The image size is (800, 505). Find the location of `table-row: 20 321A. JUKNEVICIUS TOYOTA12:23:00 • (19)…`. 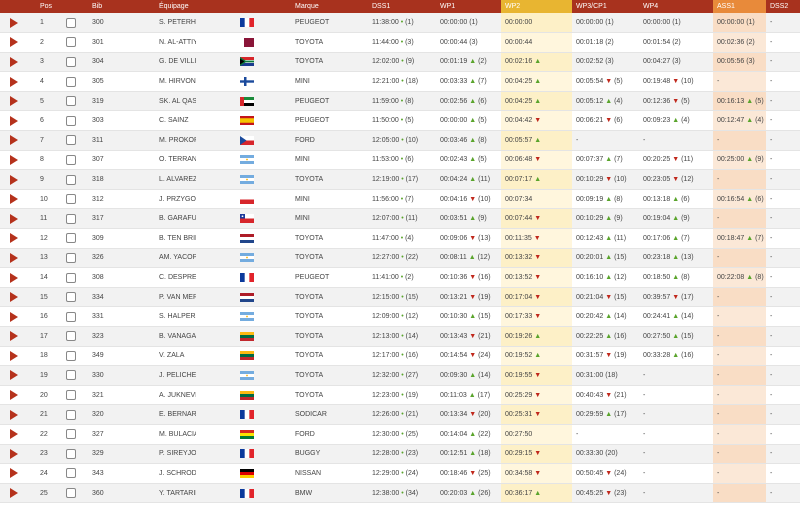

table-row: 20 321A. JUKNEVICIUS TOYOTA12:23:00 • (19)… is located at coordinates (400, 395).